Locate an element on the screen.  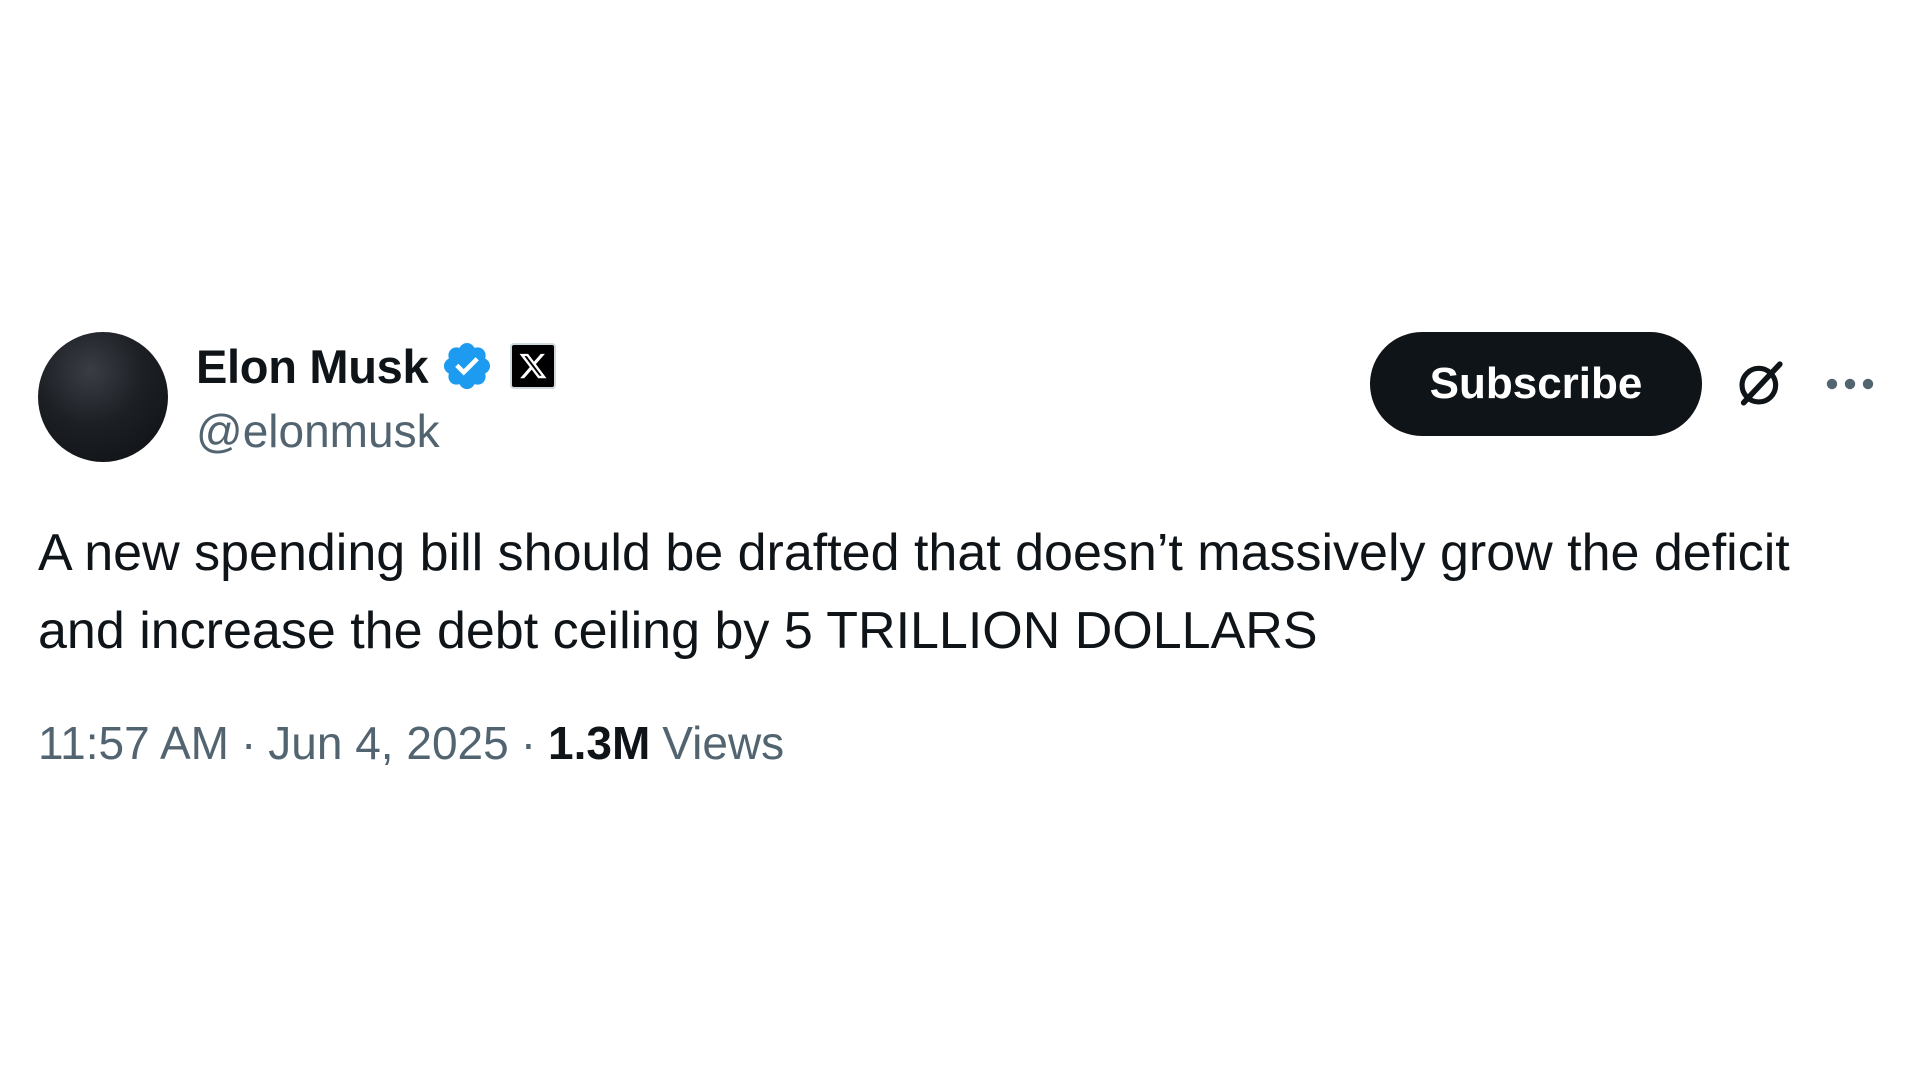
subscribe-button: Subscribe is located at coordinates (1536, 384).